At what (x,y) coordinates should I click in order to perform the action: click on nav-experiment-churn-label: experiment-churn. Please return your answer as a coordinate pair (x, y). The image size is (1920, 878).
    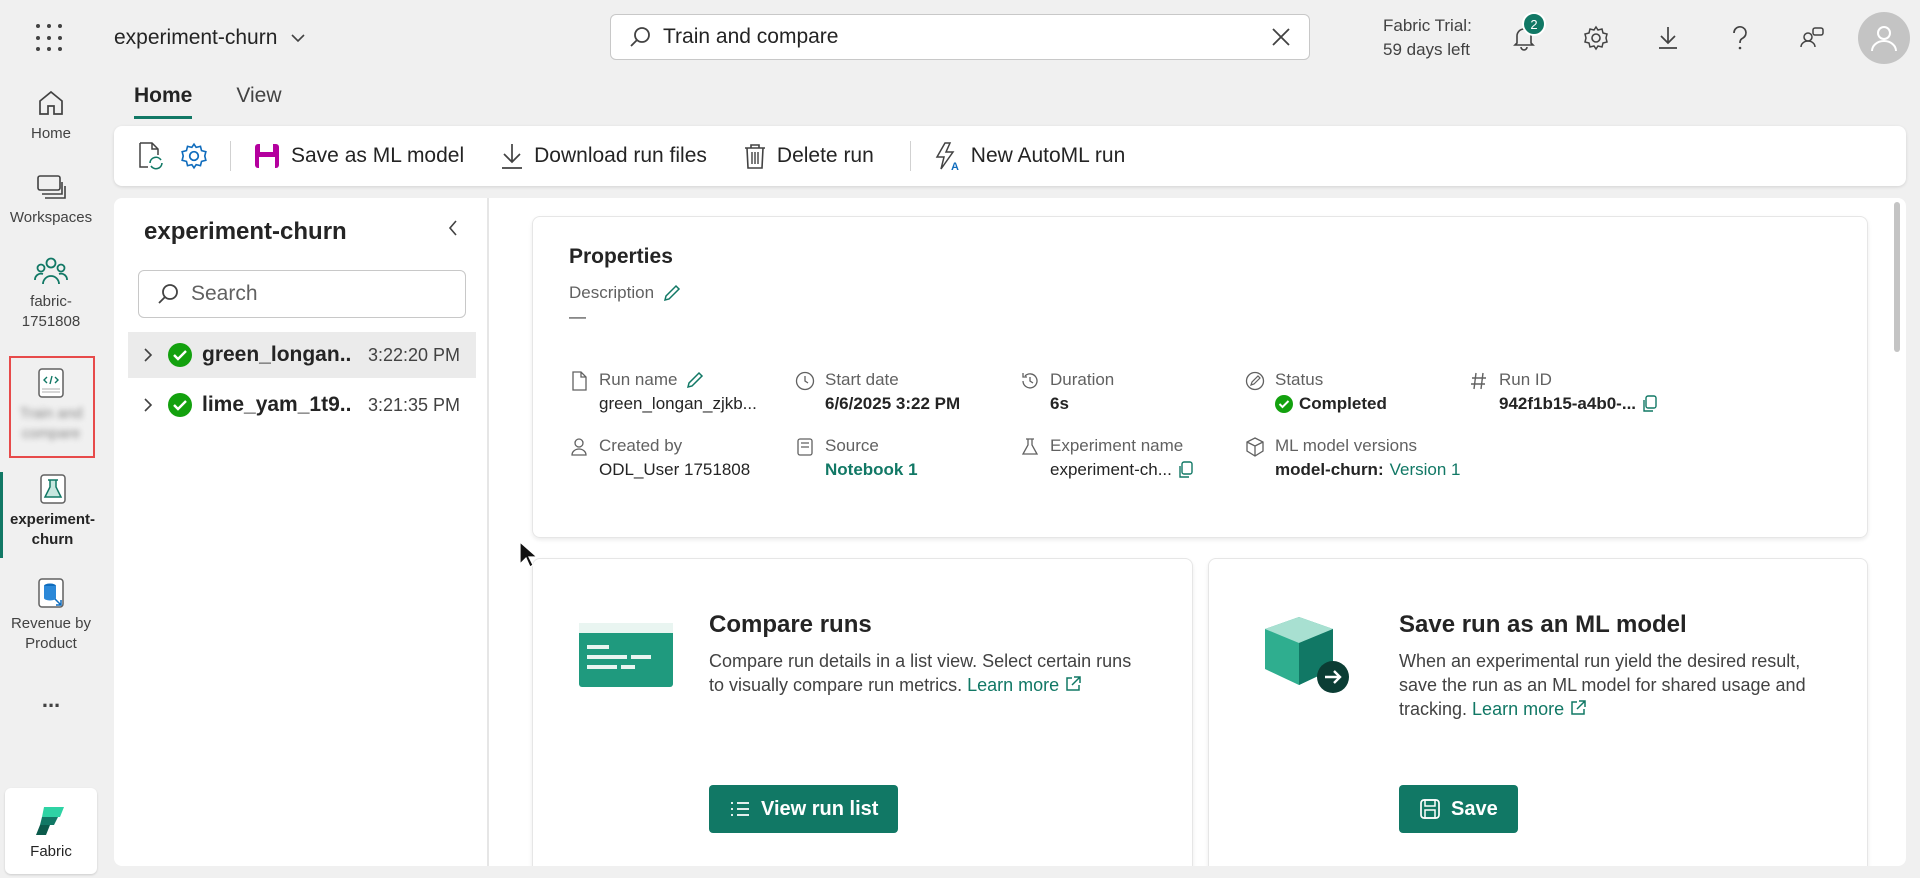
    Looking at the image, I should click on (52, 529).